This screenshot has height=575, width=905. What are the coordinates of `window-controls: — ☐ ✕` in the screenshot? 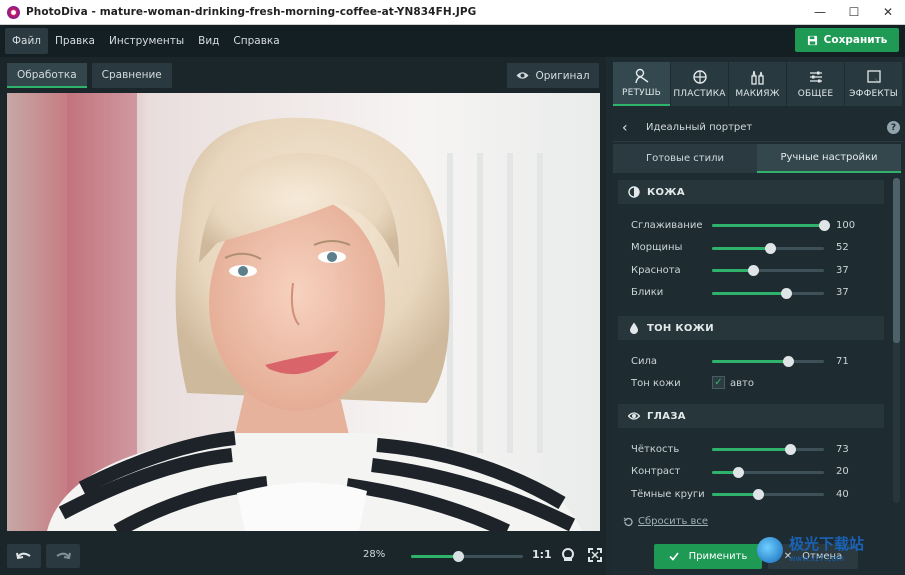 It's located at (854, 12).